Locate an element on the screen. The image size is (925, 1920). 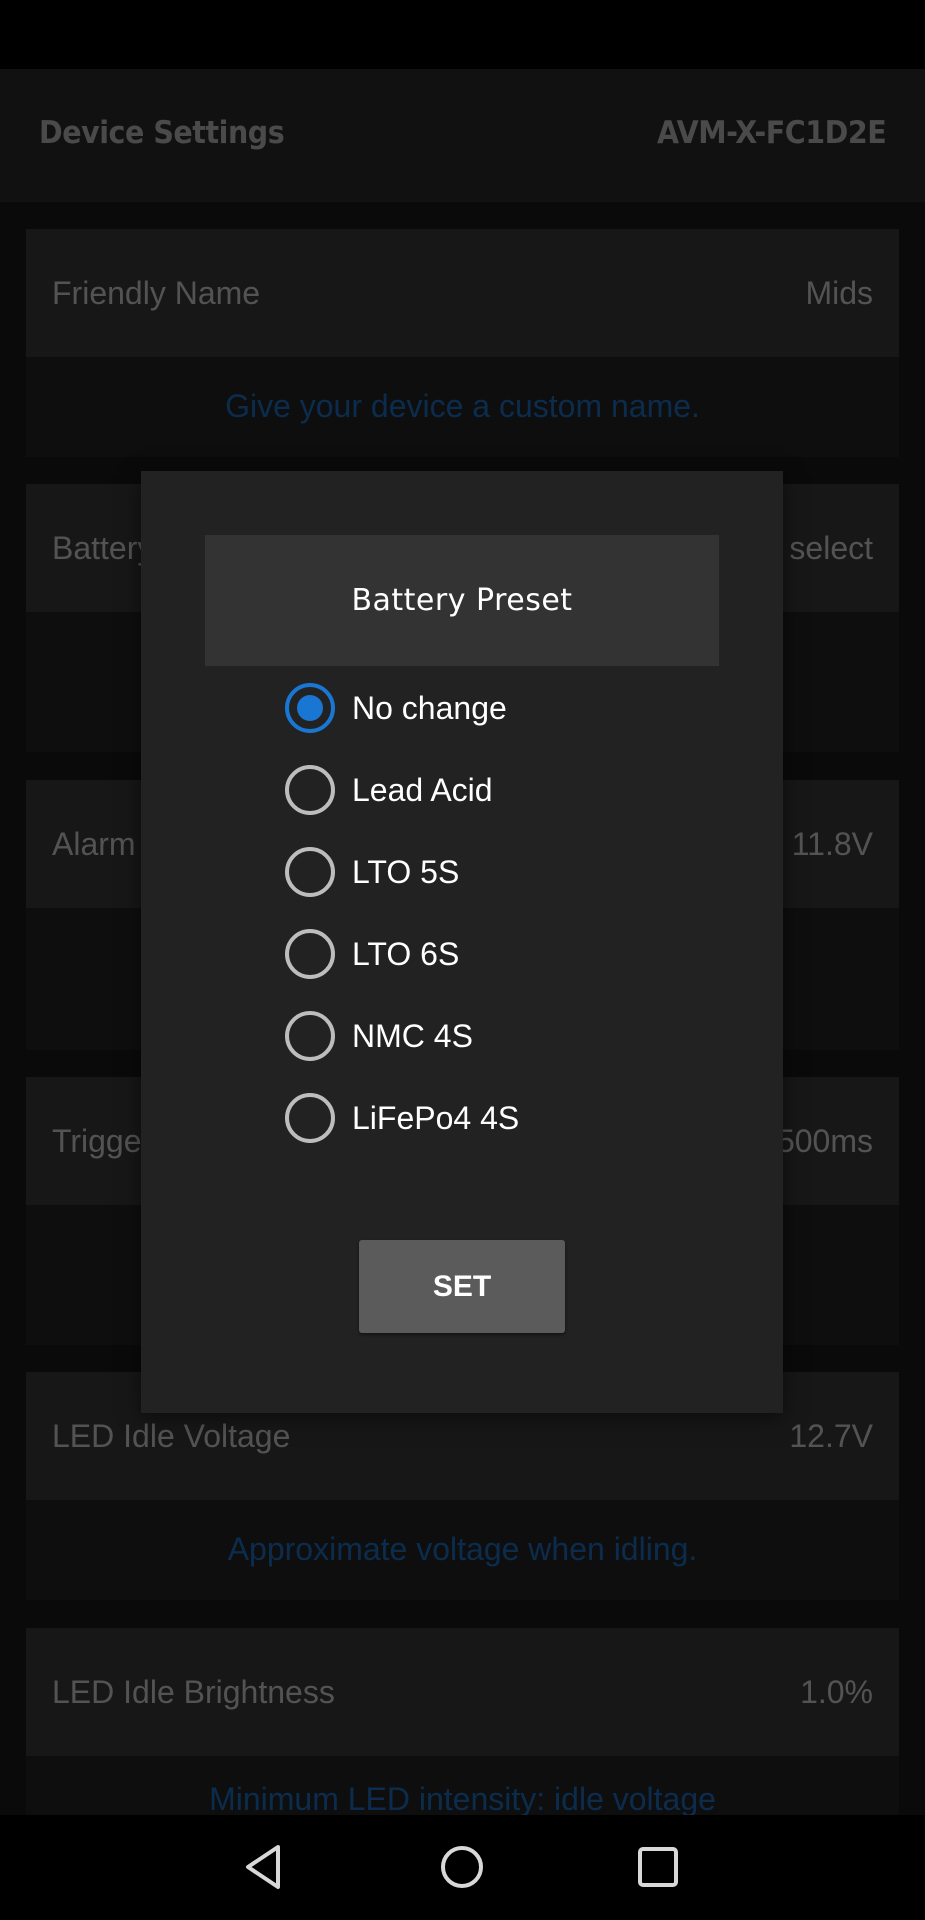
back-triangle-icon is located at coordinates (263, 1867).